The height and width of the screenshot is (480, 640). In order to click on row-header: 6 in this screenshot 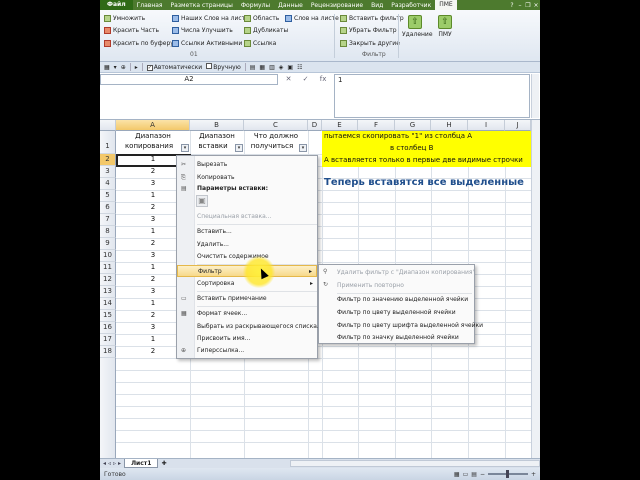, I will do `click(108, 208)`.